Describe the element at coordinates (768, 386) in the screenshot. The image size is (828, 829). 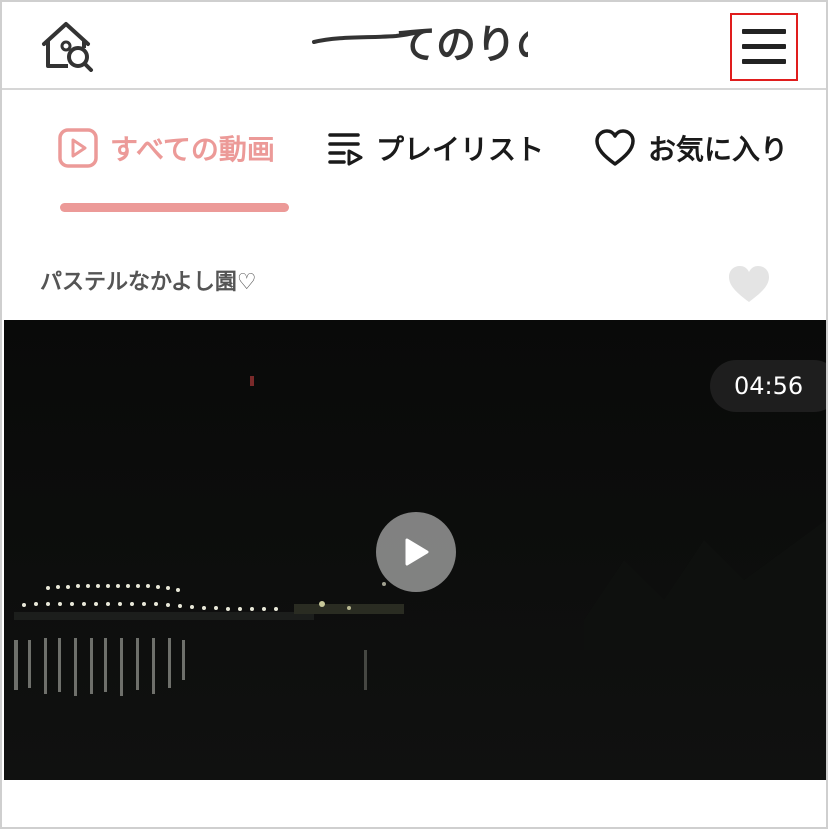
I see `video-duration: 04:56` at that location.